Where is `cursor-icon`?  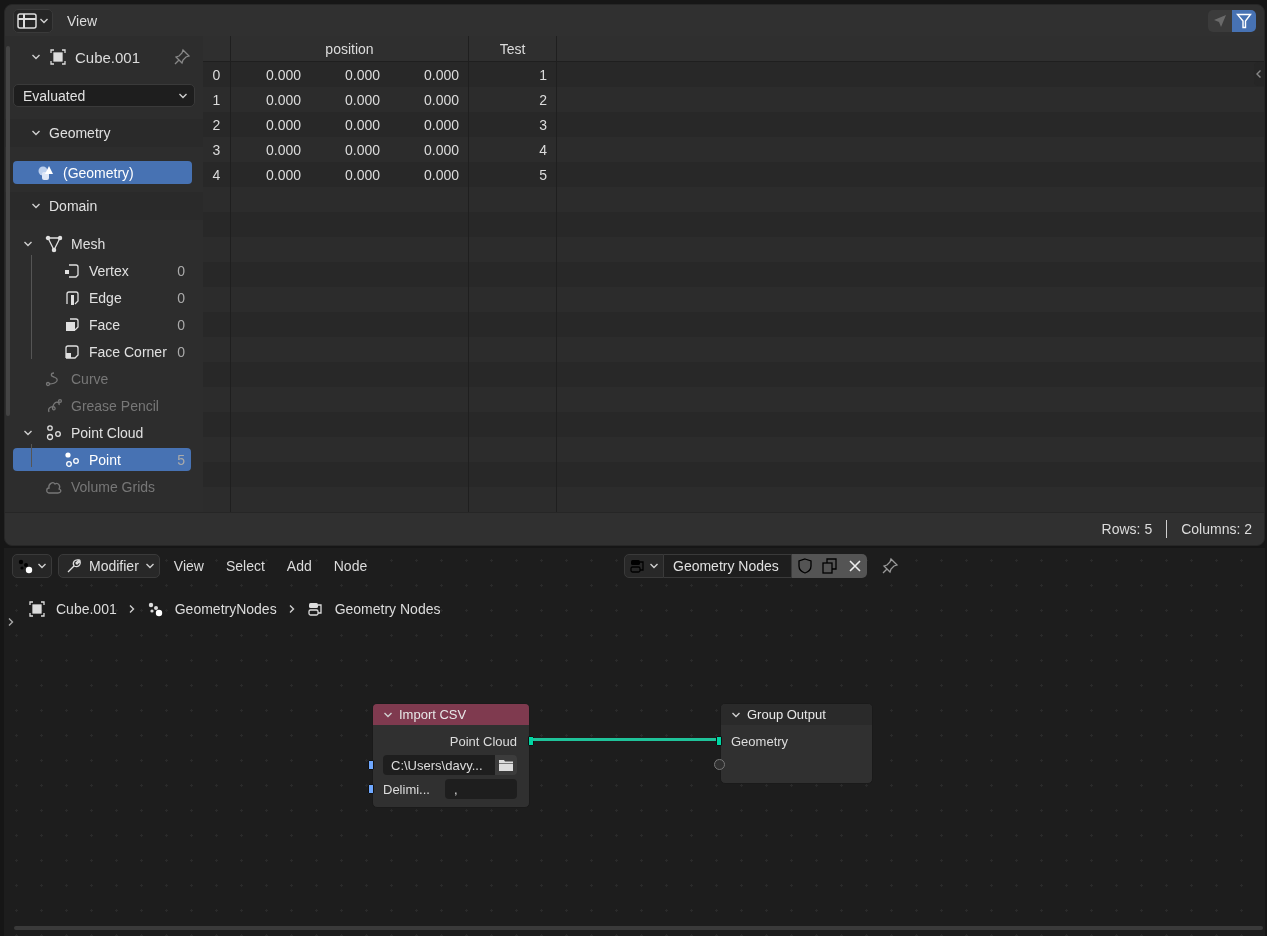 cursor-icon is located at coordinates (1220, 20).